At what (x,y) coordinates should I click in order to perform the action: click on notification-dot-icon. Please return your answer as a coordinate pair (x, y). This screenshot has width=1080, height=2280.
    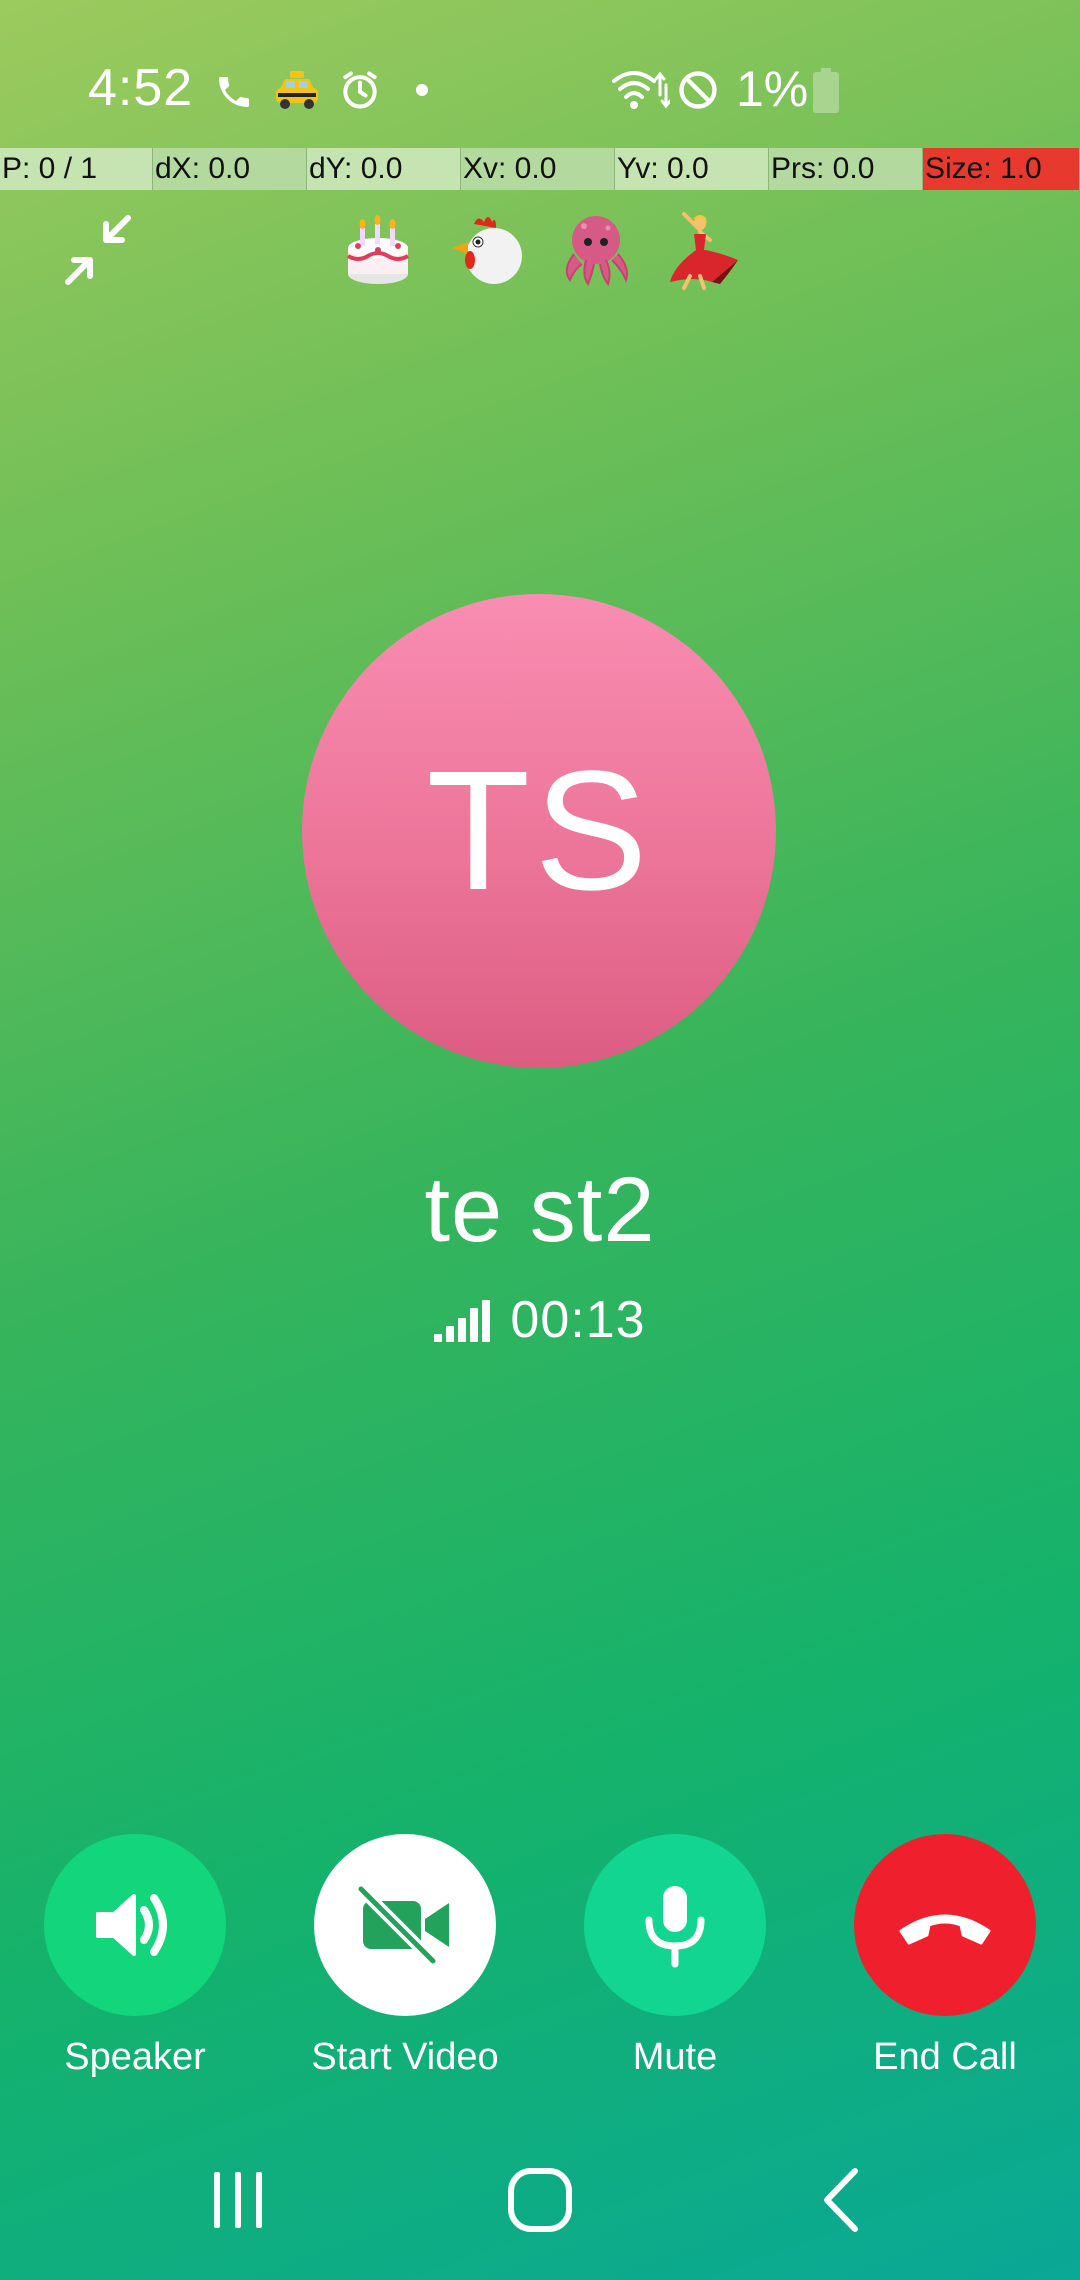
    Looking at the image, I should click on (422, 90).